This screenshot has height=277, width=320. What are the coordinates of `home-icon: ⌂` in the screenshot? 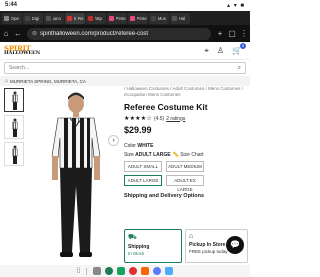 It's located at (6, 33).